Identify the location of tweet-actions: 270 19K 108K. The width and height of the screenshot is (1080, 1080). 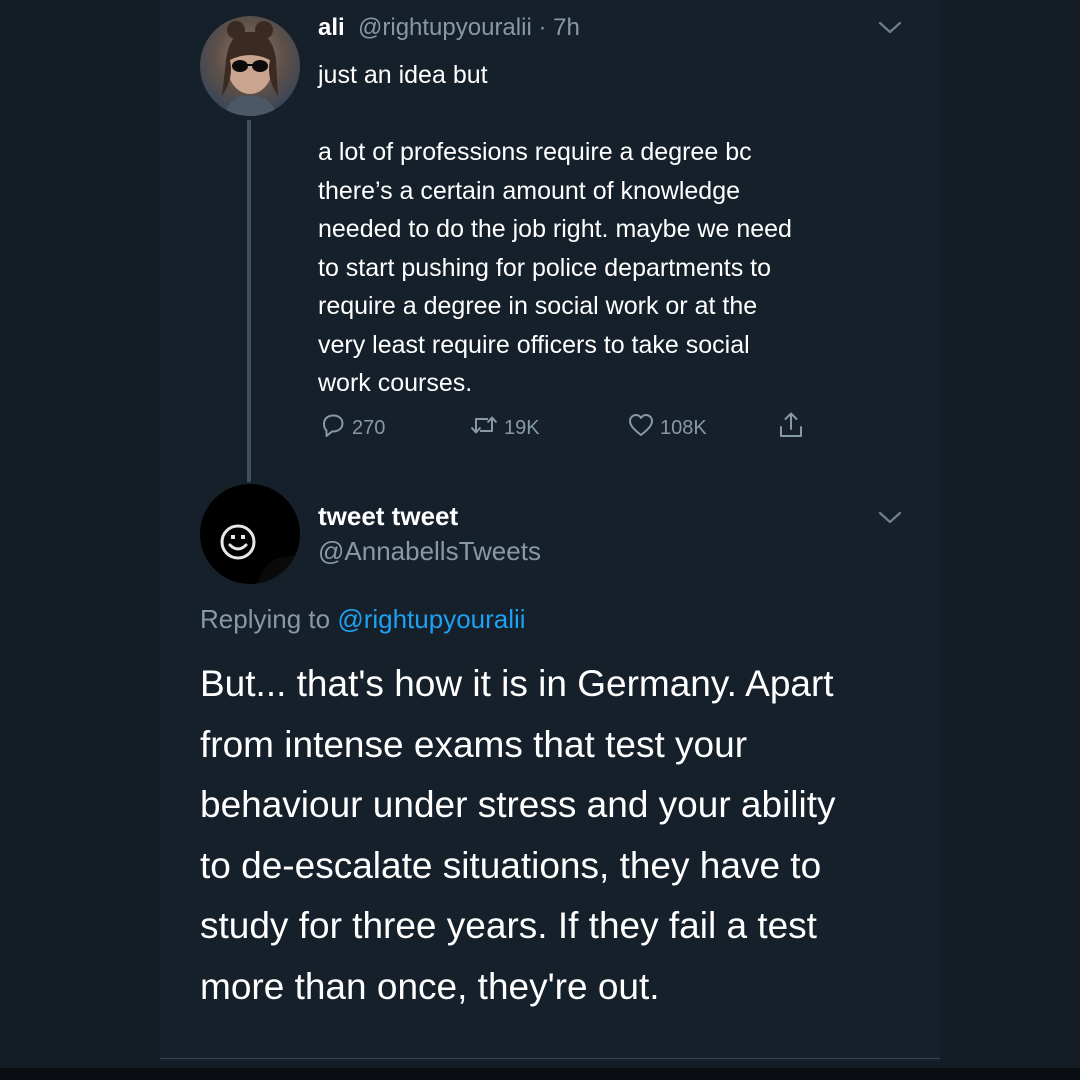
(578, 425).